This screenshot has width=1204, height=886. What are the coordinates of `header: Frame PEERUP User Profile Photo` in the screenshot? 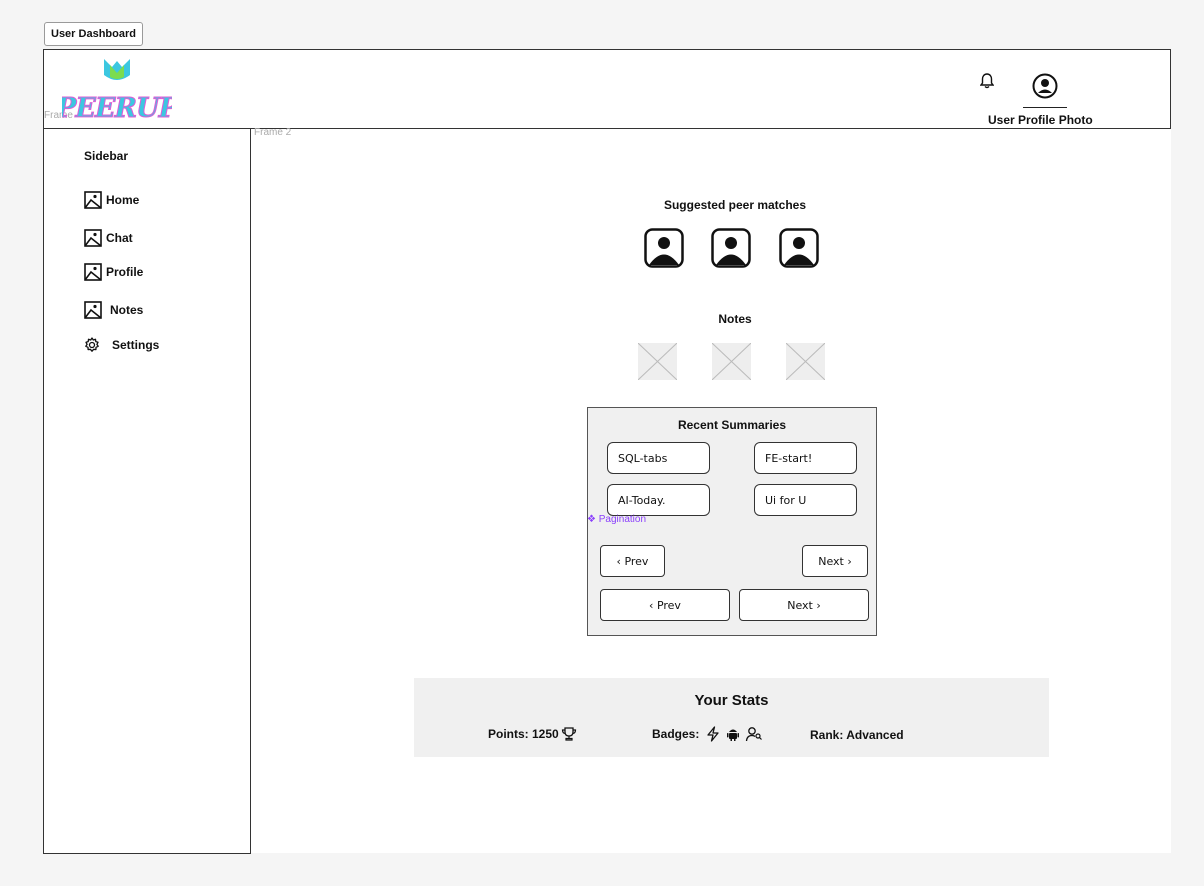 It's located at (607, 89).